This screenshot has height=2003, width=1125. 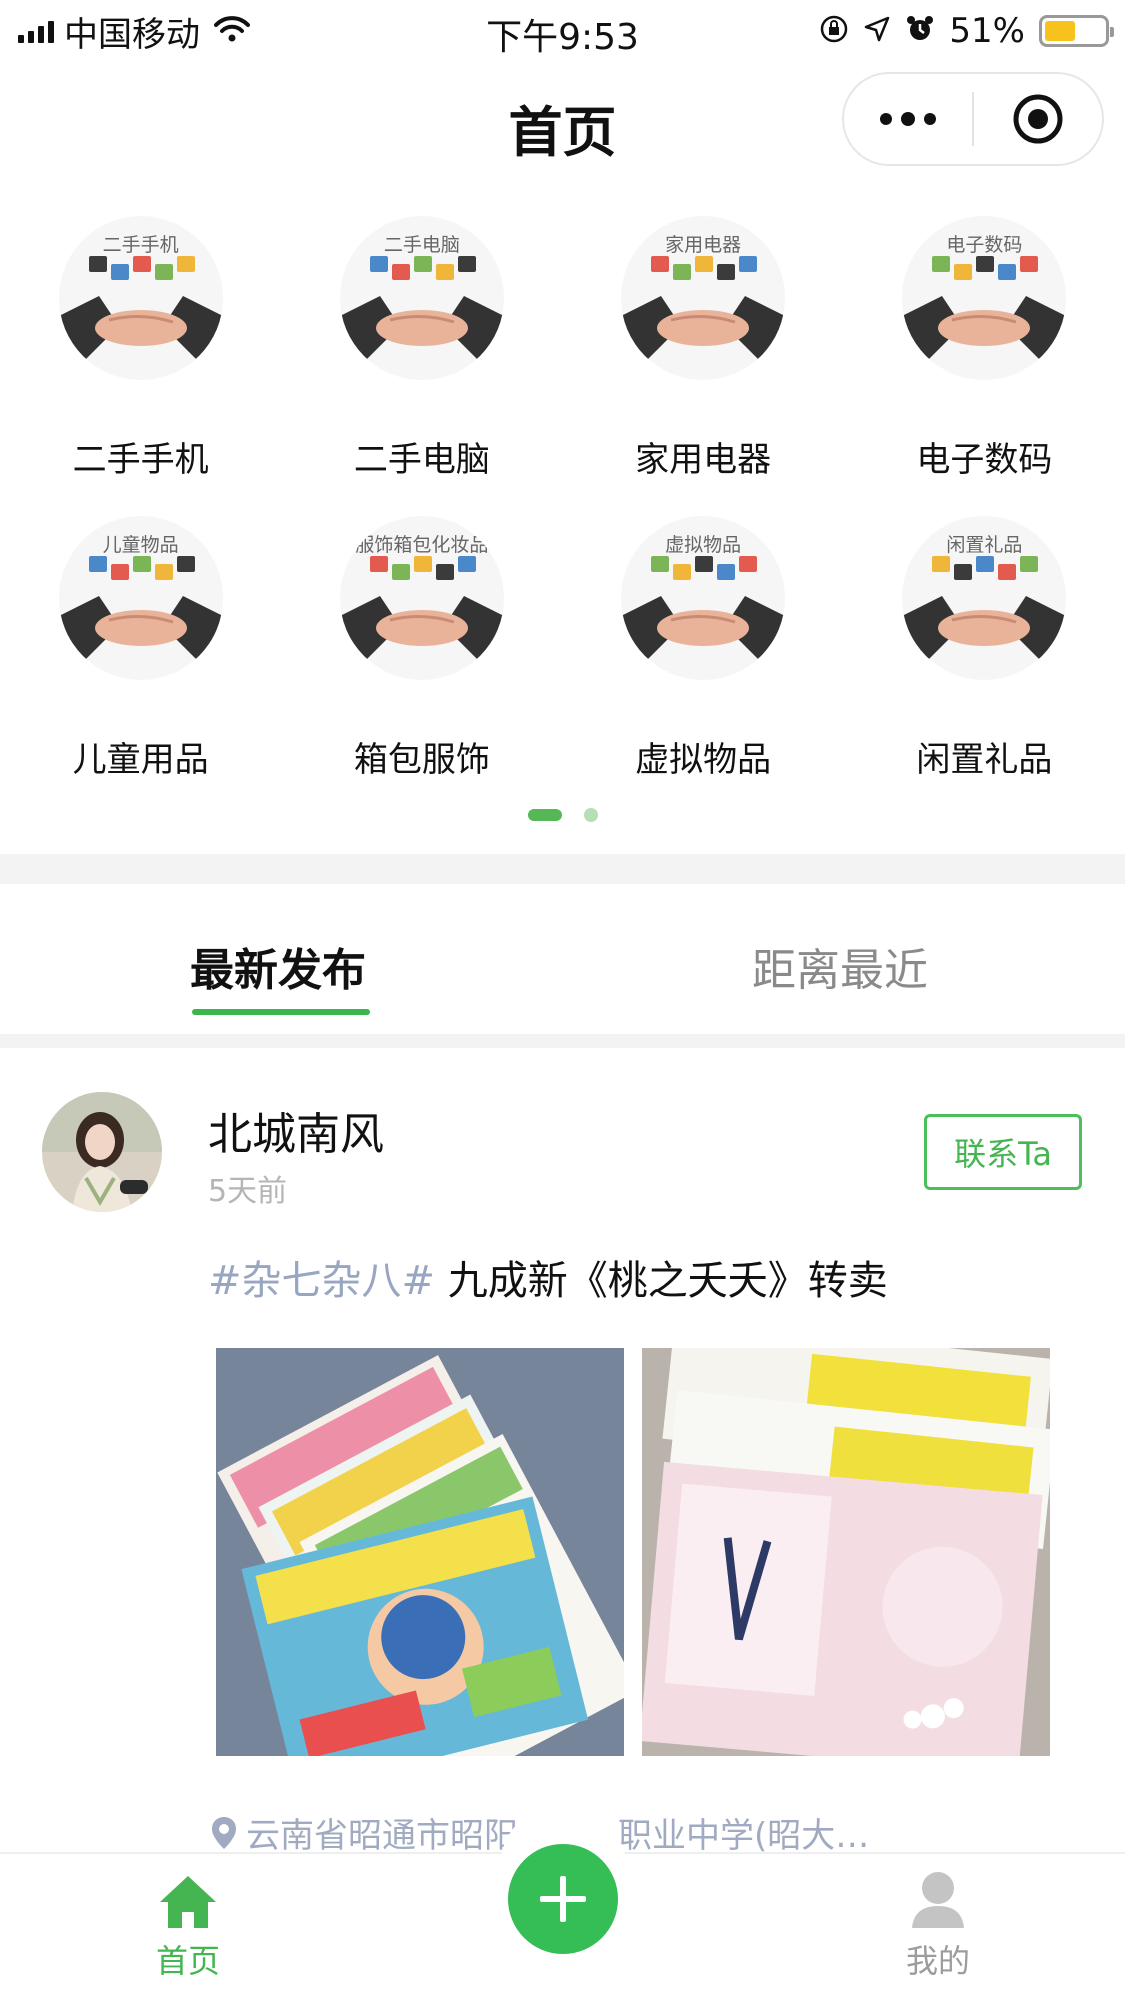 What do you see at coordinates (840, 966) in the screenshot?
I see `tab-nearest: 距离最近` at bounding box center [840, 966].